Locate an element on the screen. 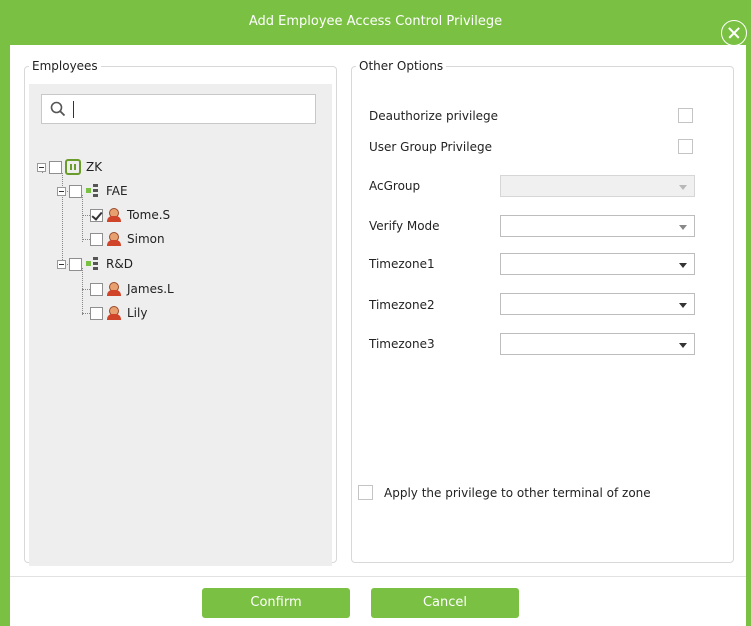  employees-legend: Employees is located at coordinates (65, 66).